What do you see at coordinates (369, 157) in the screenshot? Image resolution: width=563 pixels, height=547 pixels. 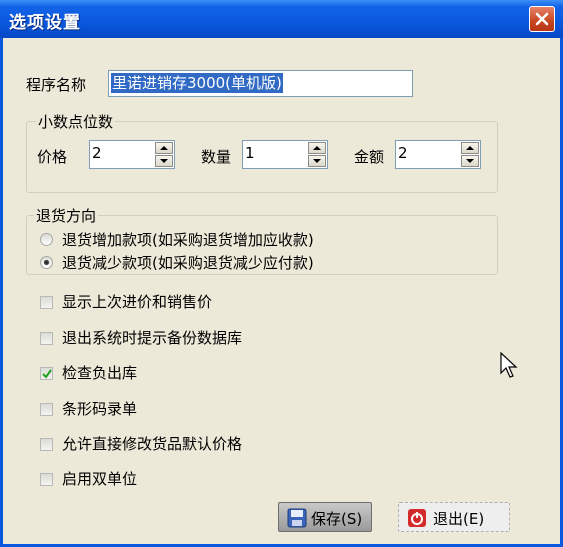 I see `amount-label: 金额` at bounding box center [369, 157].